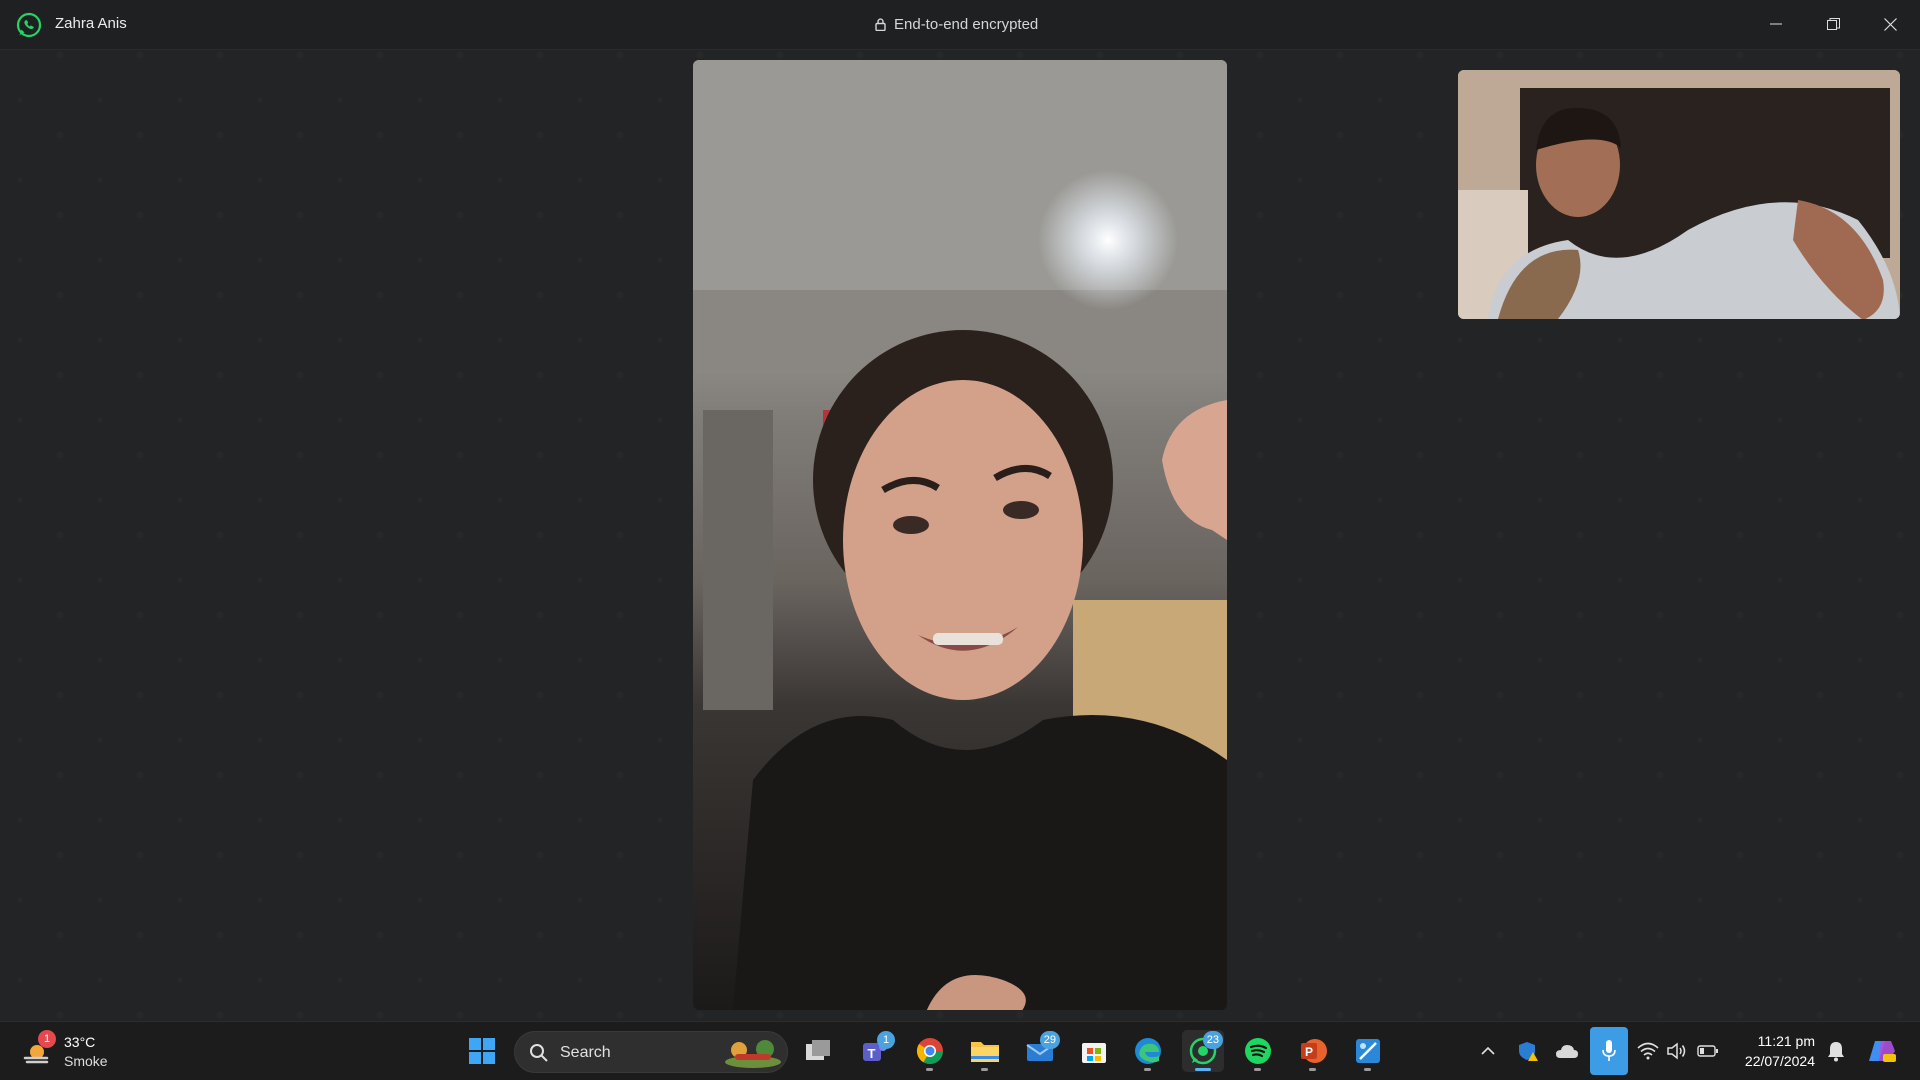 The height and width of the screenshot is (1080, 1920). Describe the element at coordinates (651, 1052) in the screenshot. I see `taskbar-search: Search` at that location.